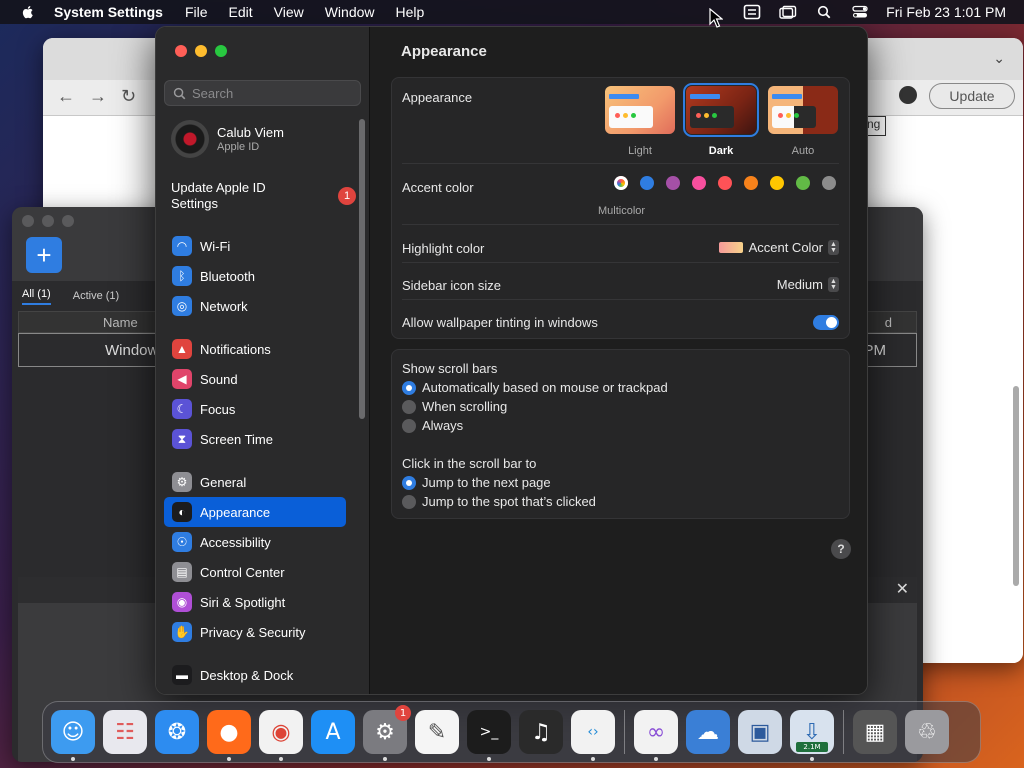 The height and width of the screenshot is (768, 1024). Describe the element at coordinates (128, 96) in the screenshot. I see `reload-icon: ↻` at that location.